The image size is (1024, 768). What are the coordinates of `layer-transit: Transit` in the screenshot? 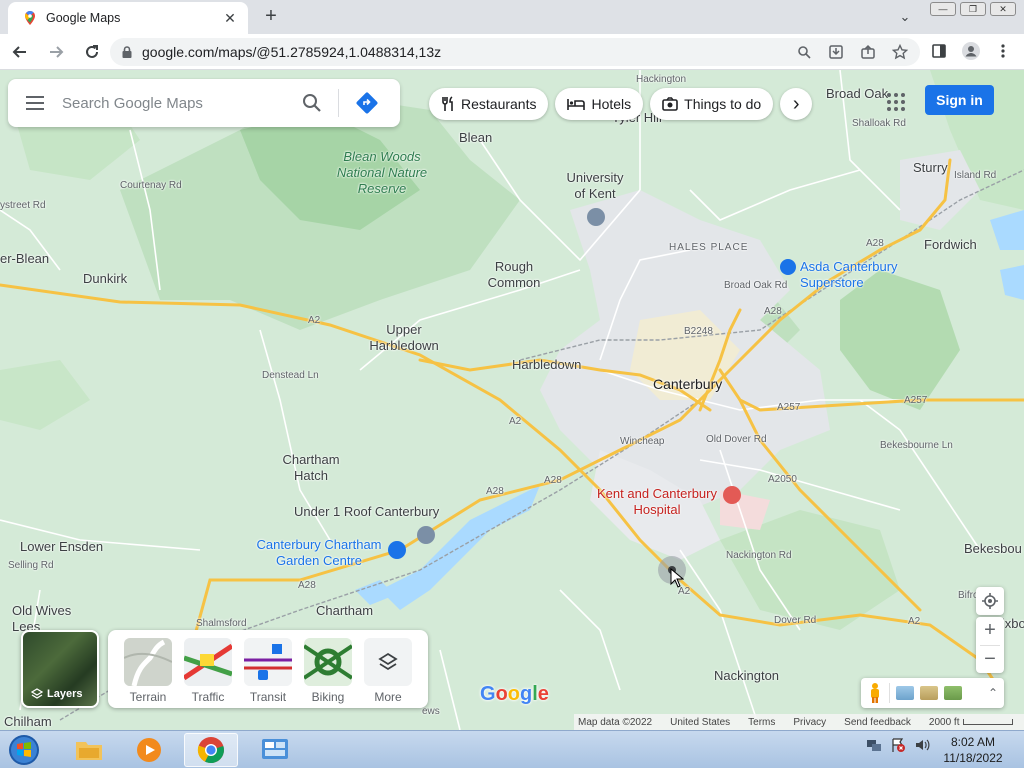 It's located at (268, 673).